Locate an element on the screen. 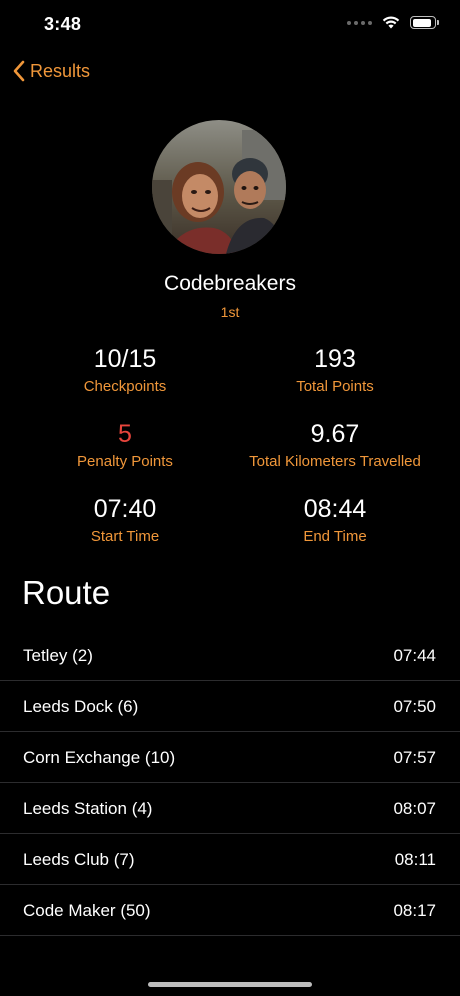  status-icons is located at coordinates (393, 22).